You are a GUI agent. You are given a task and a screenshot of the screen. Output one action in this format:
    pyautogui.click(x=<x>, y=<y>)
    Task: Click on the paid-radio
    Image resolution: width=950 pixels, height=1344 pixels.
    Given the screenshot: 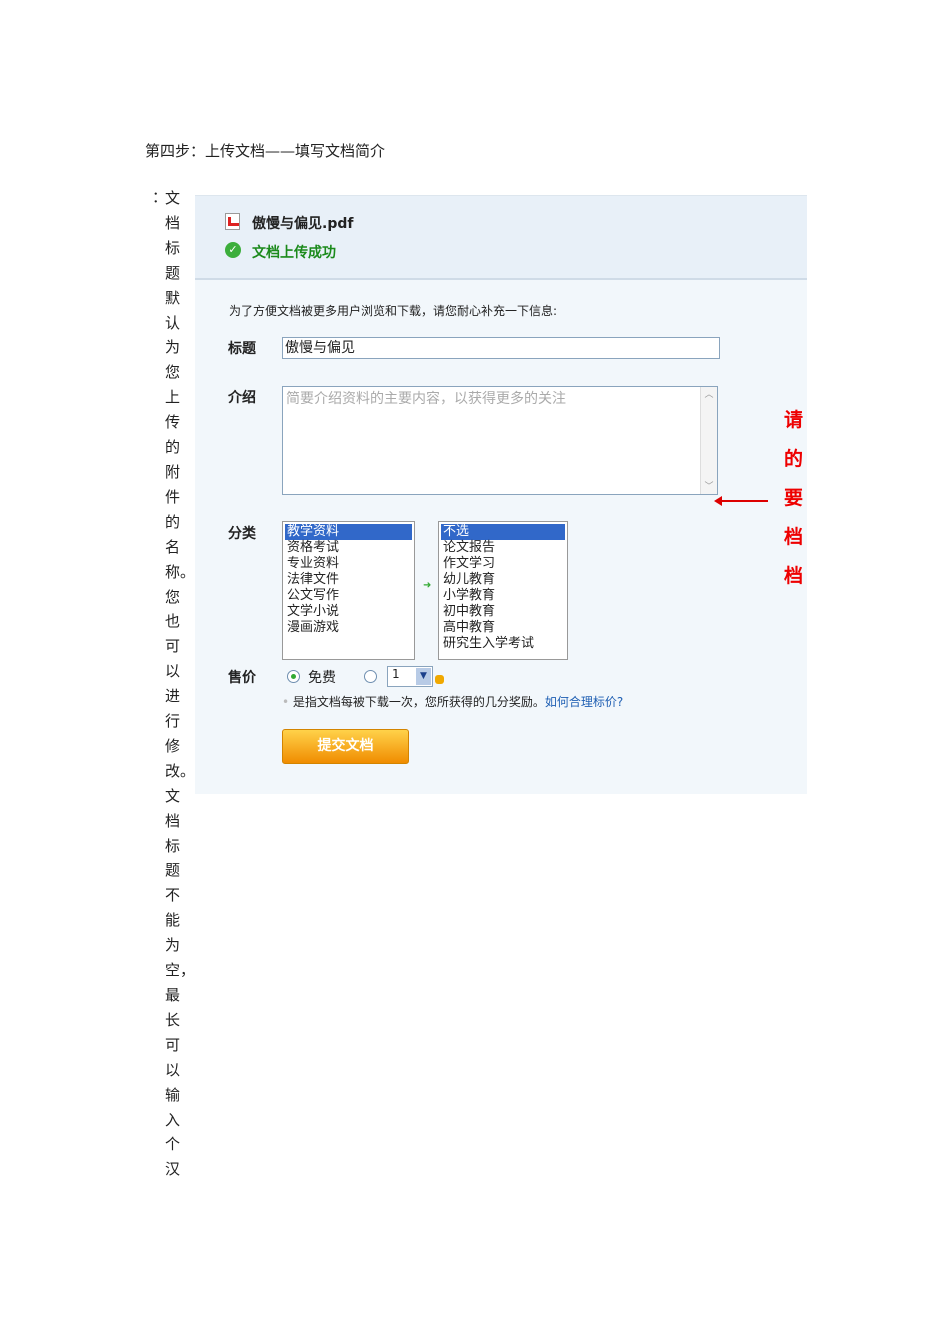 What is the action you would take?
    pyautogui.click(x=370, y=676)
    